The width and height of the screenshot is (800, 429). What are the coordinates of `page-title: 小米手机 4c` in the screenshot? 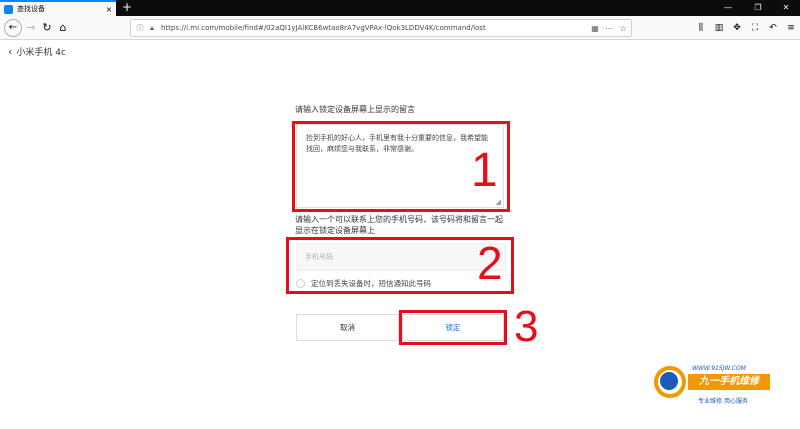 It's located at (41, 53).